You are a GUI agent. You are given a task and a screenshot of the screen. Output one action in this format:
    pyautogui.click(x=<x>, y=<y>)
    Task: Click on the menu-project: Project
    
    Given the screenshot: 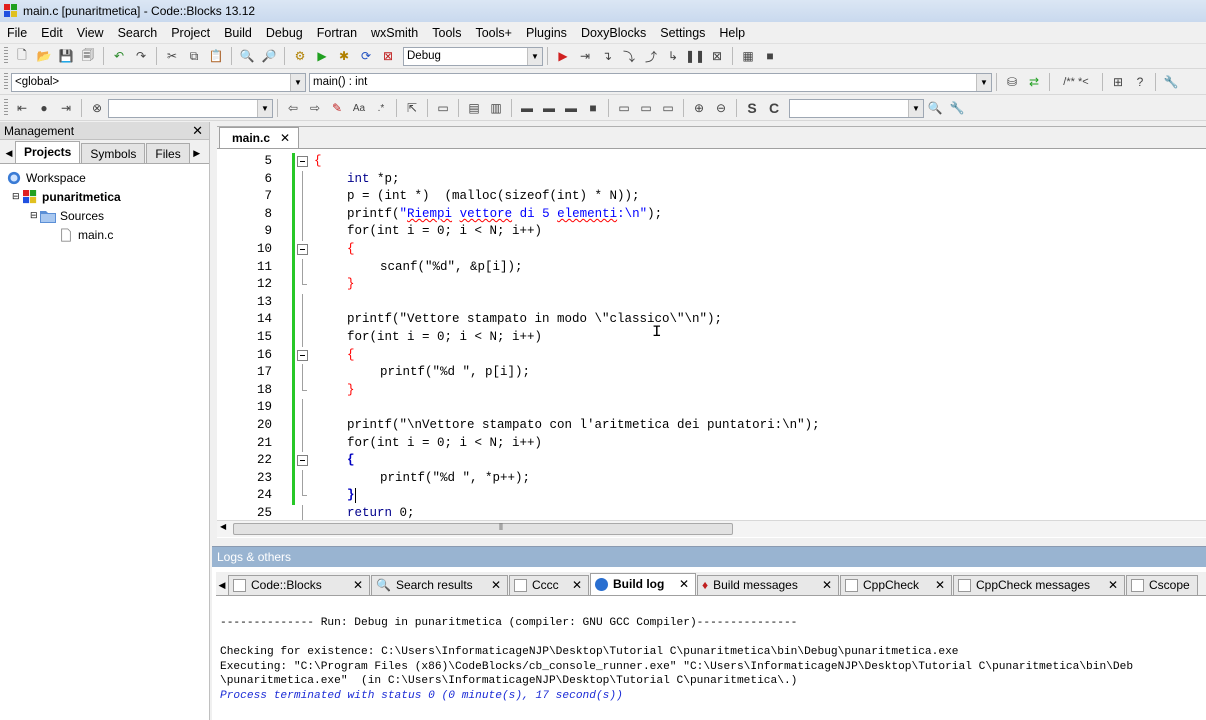 What is the action you would take?
    pyautogui.click(x=190, y=33)
    